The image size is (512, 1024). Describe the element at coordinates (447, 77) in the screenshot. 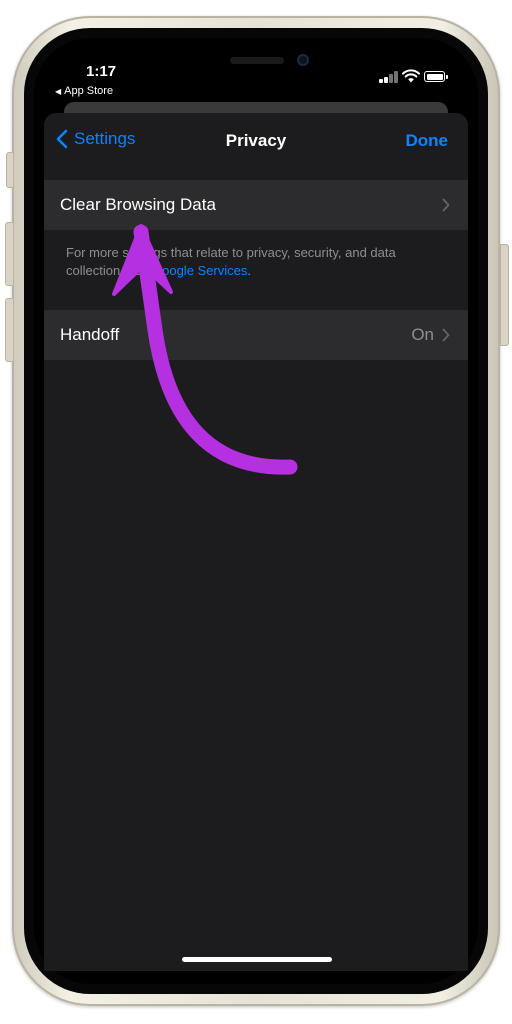

I see `battery-tip` at that location.